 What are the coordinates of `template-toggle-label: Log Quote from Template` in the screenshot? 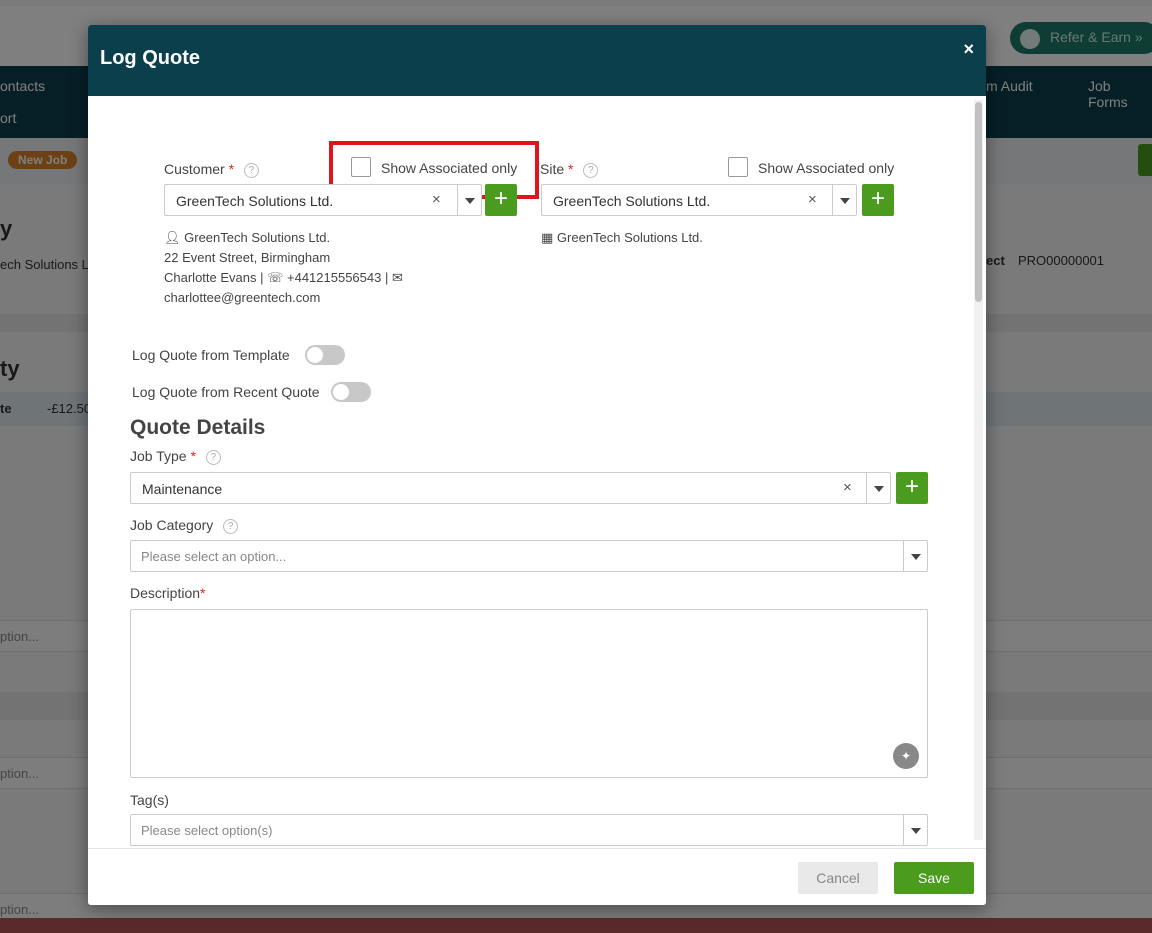 It's located at (211, 355).